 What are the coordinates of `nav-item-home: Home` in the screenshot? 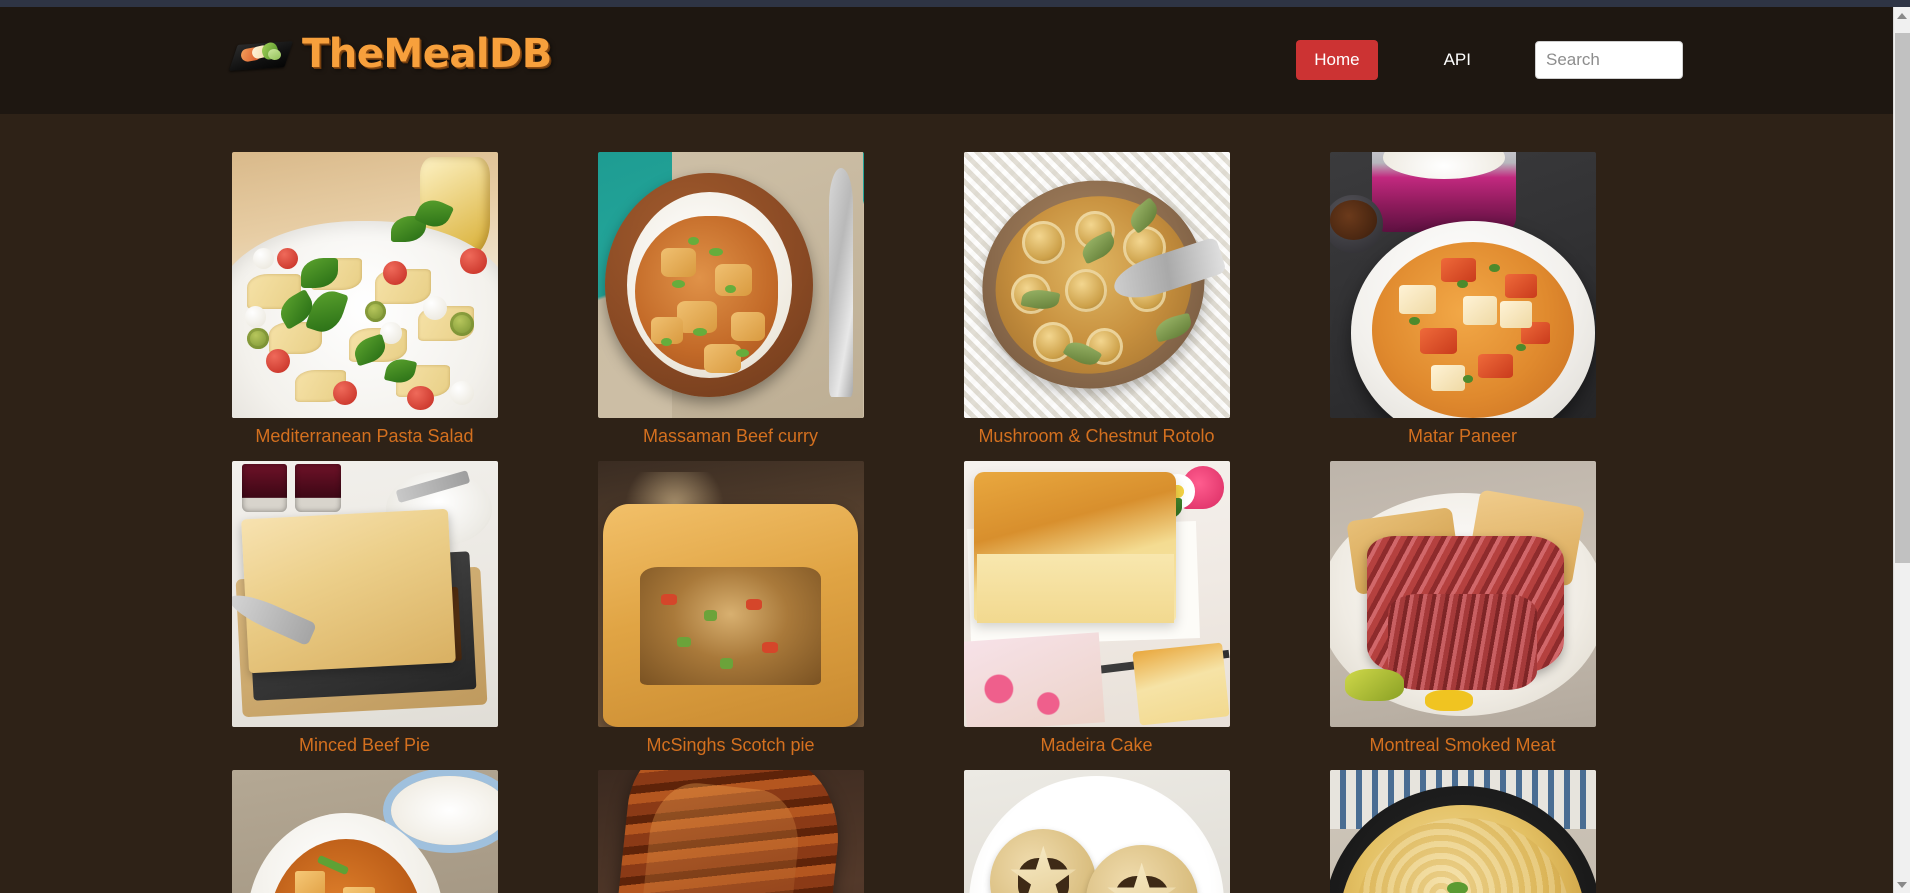 It's located at (1337, 60).